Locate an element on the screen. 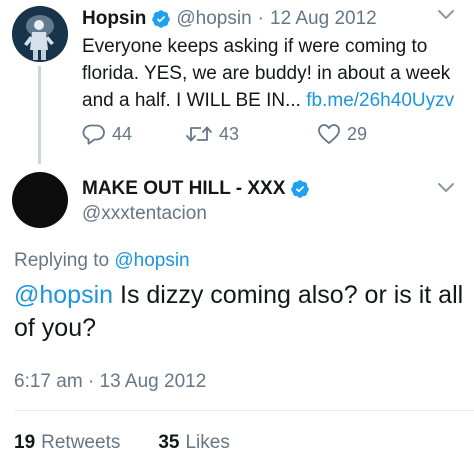 Image resolution: width=474 pixels, height=467 pixels. retweet-count: 43 is located at coordinates (229, 133).